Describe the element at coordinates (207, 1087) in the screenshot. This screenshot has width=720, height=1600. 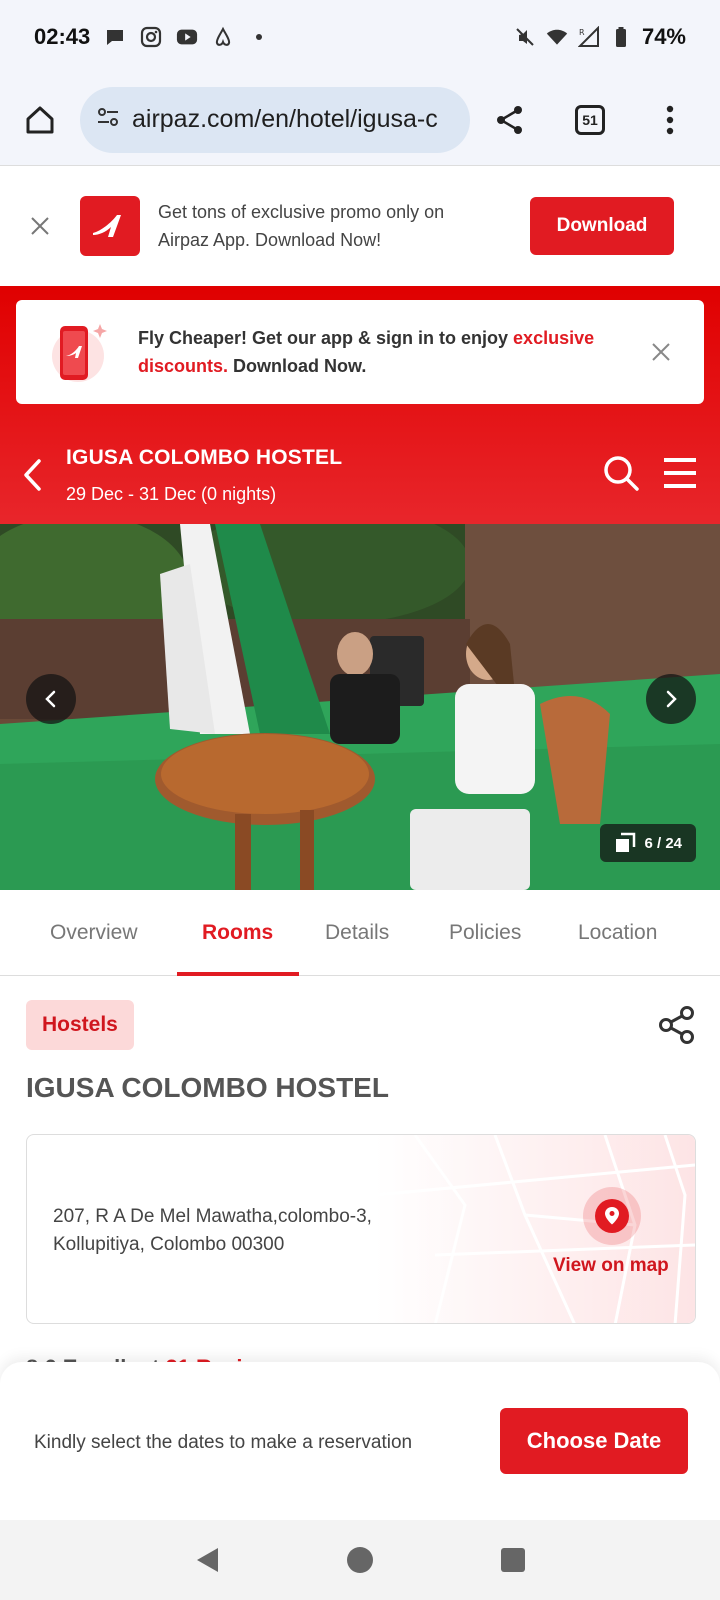
I see `hotel-name: IGUSA COLOMBO HOSTEL` at that location.